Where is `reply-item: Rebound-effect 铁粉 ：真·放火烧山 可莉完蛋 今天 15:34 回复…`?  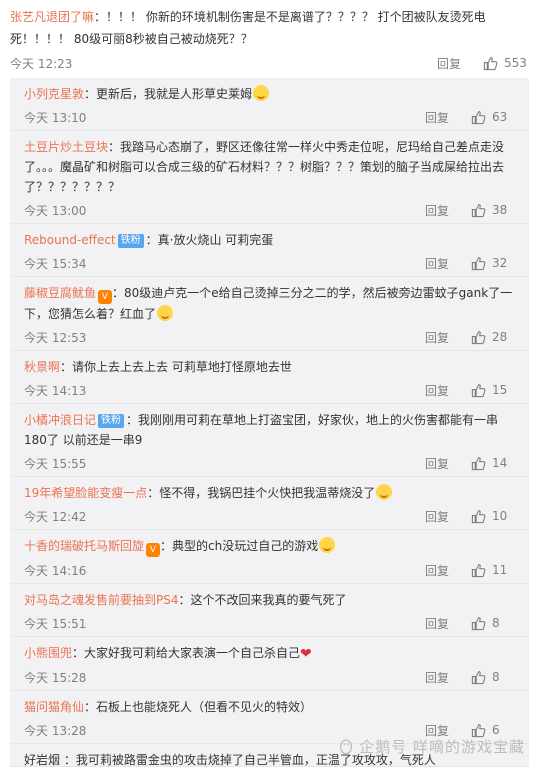 reply-item: Rebound-effect 铁粉 ：真·放火烧山 可莉完蛋 今天 15:34 回复… is located at coordinates (269, 250).